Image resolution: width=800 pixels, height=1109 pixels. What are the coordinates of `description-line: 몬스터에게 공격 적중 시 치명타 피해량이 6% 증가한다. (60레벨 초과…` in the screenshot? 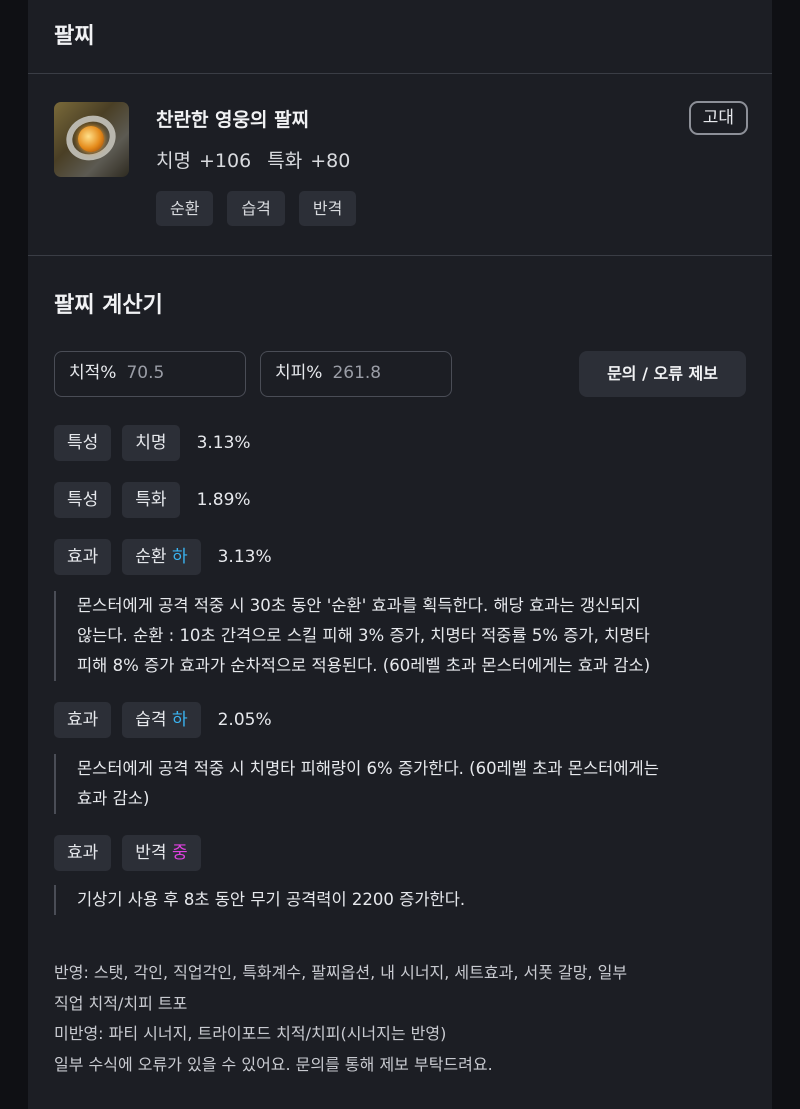 It's located at (368, 768).